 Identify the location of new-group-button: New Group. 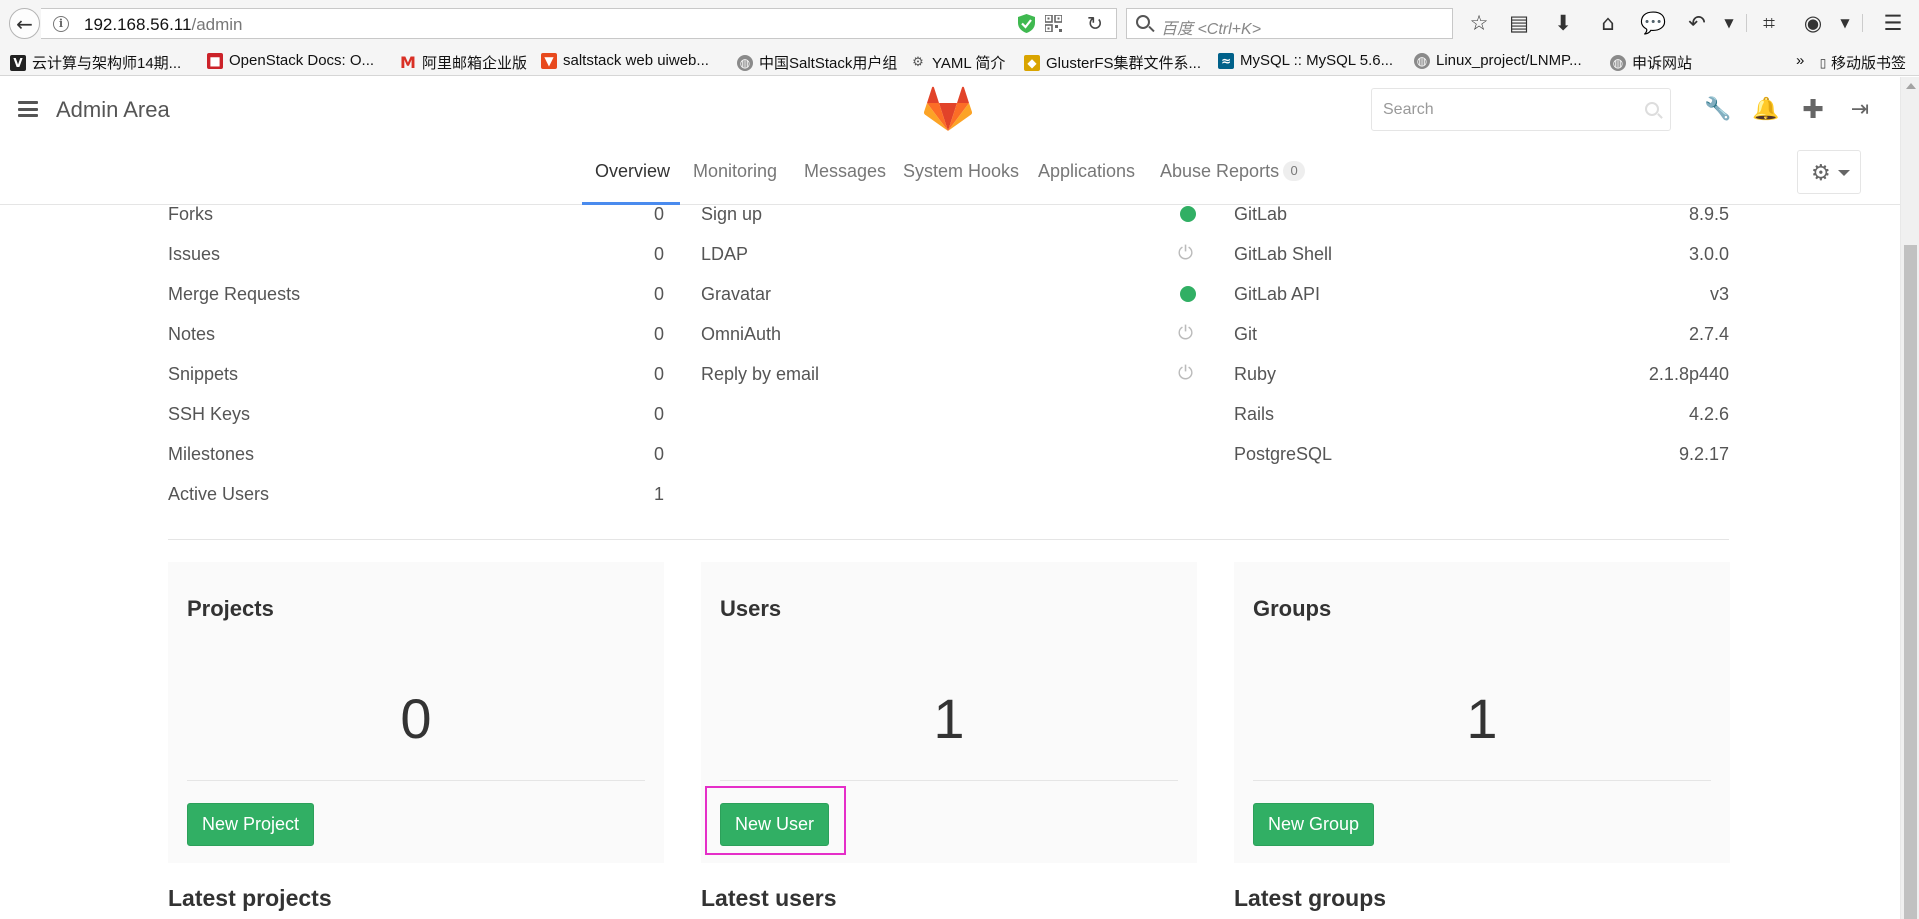
(1314, 824).